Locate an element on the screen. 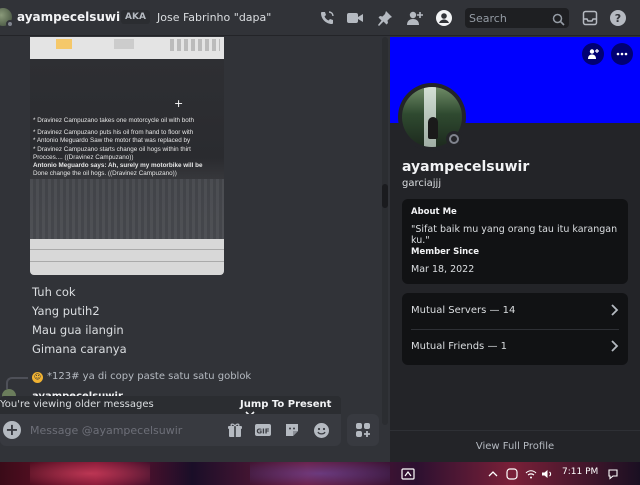 The width and height of the screenshot is (640, 485). reply-preview-text: *123# ya di copy paste satu satu goblok is located at coordinates (149, 376).